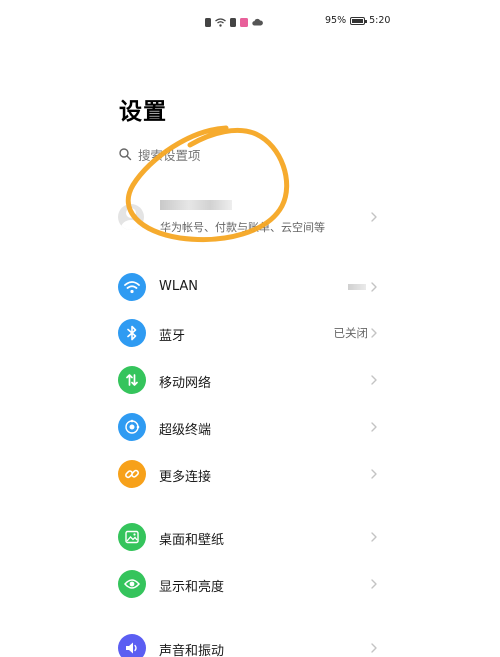 The height and width of the screenshot is (657, 500). What do you see at coordinates (125, 154) in the screenshot?
I see `search-icon` at bounding box center [125, 154].